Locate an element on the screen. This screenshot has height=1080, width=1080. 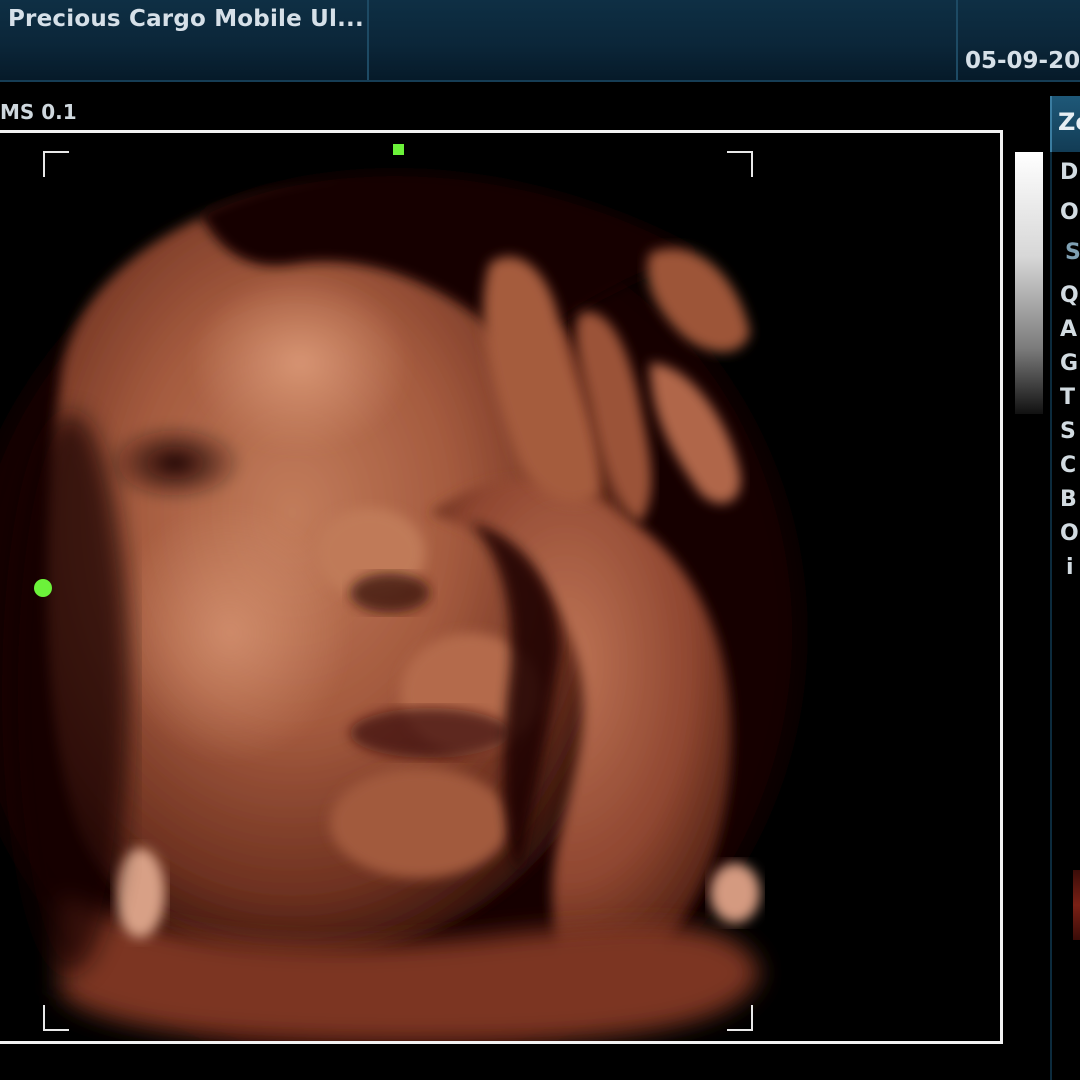
panel-item-g: G is located at coordinates (1070, 363).